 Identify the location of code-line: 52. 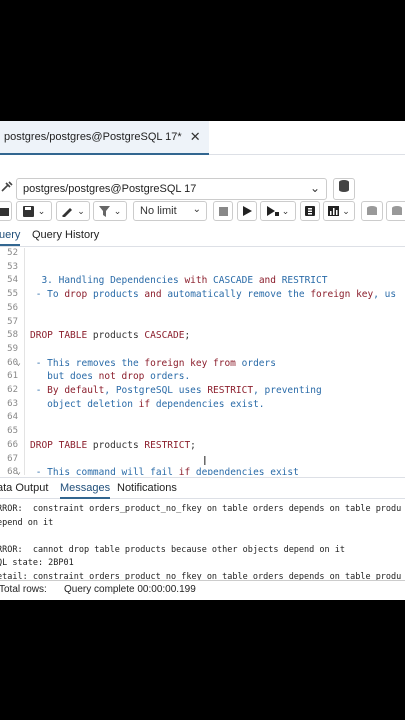
(202, 255).